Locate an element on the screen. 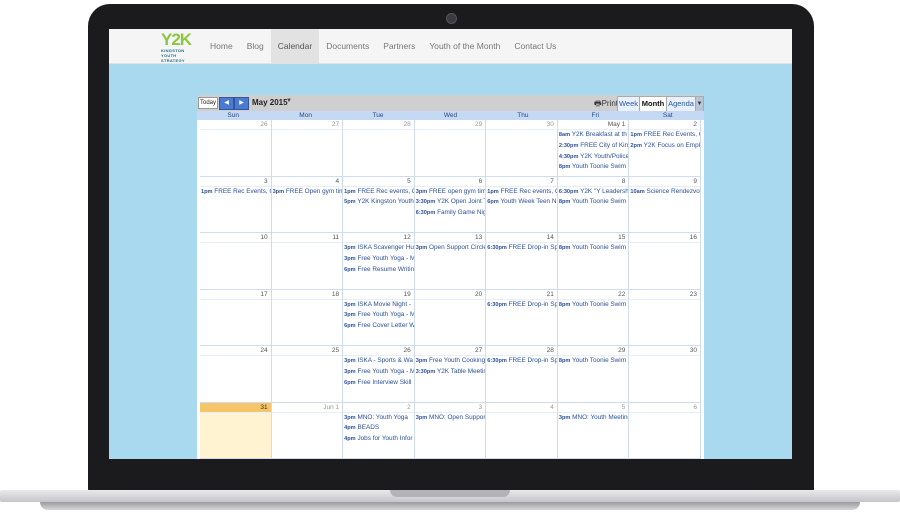  day-number: 13 is located at coordinates (450, 238).